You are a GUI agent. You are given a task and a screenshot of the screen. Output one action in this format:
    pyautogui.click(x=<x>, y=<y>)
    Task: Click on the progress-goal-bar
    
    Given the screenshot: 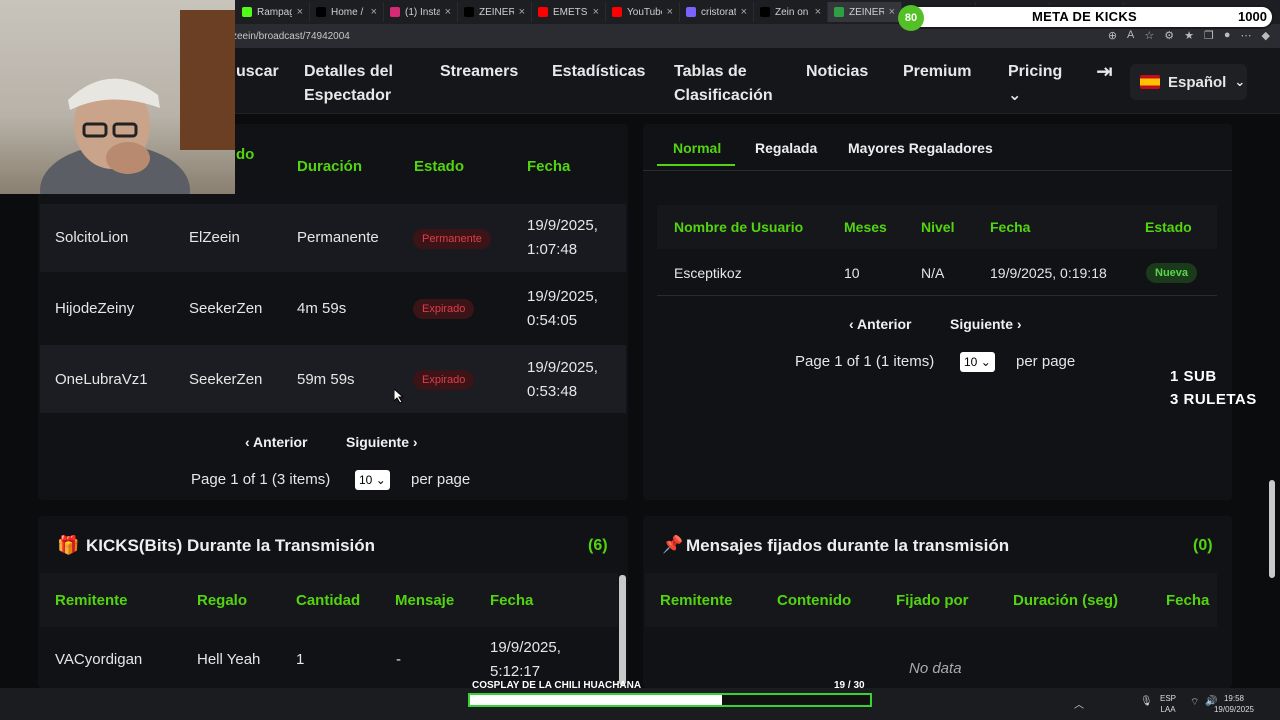 What is the action you would take?
    pyautogui.click(x=670, y=700)
    